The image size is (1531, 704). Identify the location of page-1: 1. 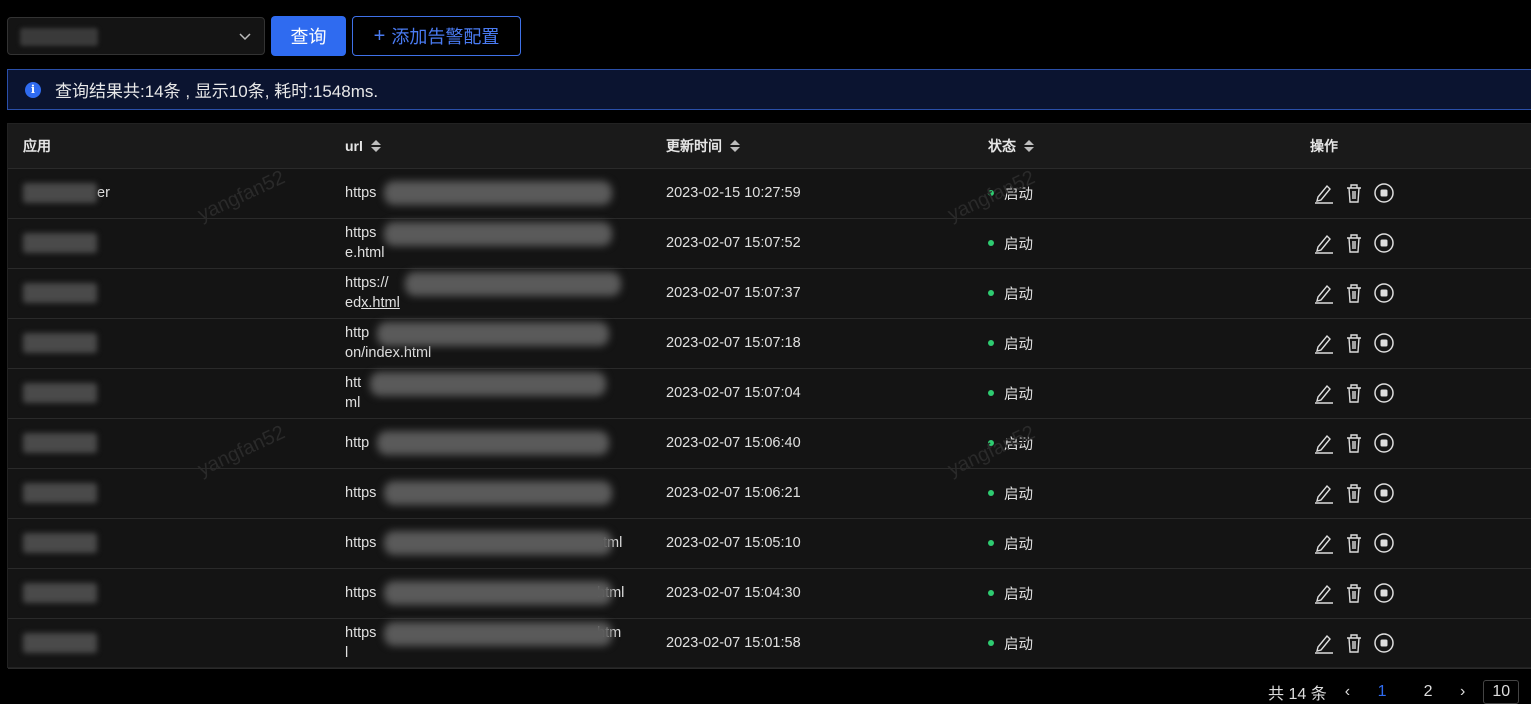
(1382, 692).